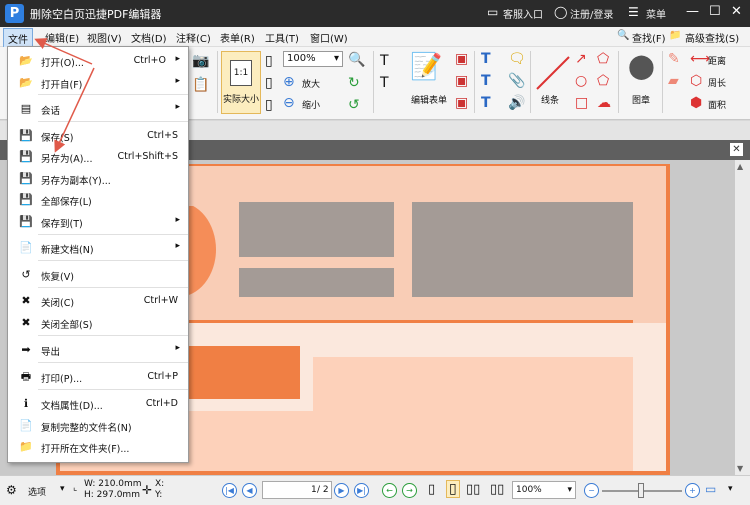 The image size is (750, 505). I want to click on y-coordinate-readout: Y:, so click(159, 495).